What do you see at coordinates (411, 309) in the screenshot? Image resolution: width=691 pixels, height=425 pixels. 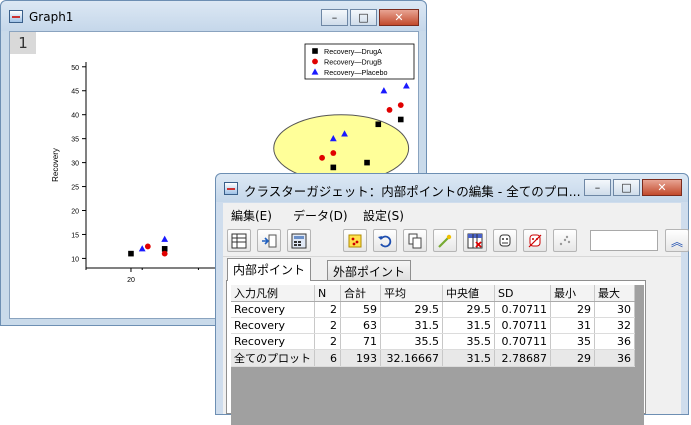 I see `table-cell: 29.5` at bounding box center [411, 309].